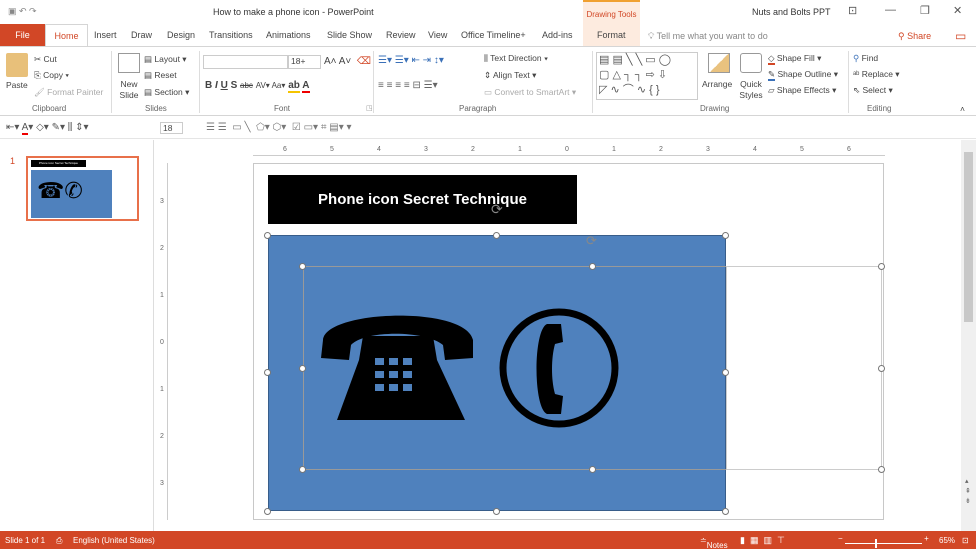  I want to click on section-button: ▤ Section ▾, so click(166, 92).